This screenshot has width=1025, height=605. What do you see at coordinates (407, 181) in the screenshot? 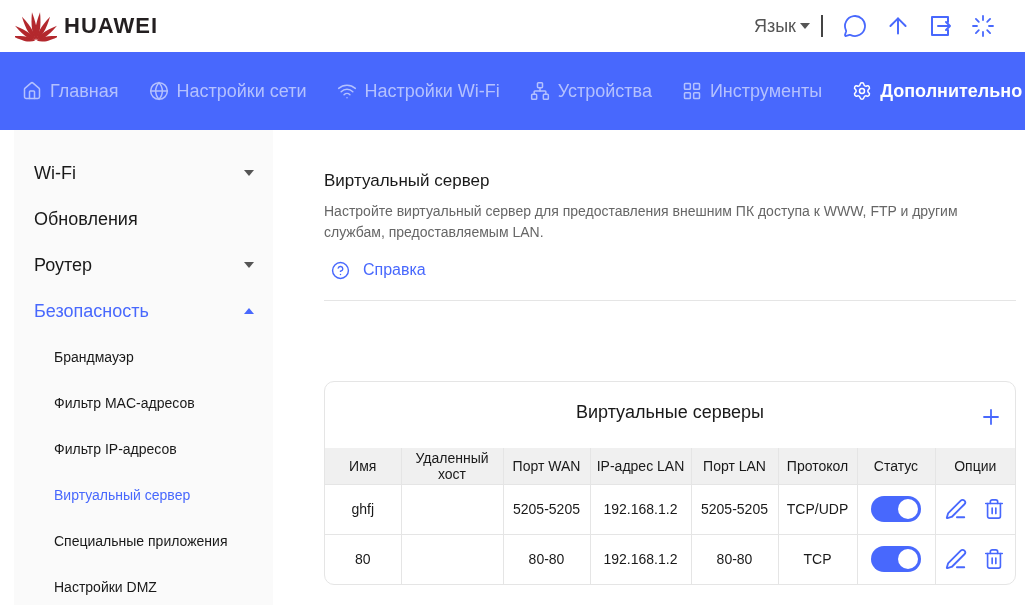
I see `page-title: Виртуальный сервер` at bounding box center [407, 181].